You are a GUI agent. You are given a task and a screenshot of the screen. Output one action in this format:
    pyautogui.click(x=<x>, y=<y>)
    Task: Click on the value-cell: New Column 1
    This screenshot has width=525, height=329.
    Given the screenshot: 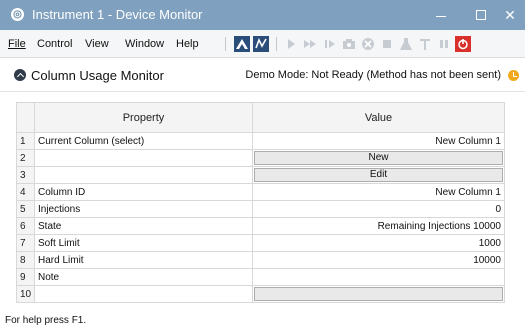 What is the action you would take?
    pyautogui.click(x=378, y=192)
    